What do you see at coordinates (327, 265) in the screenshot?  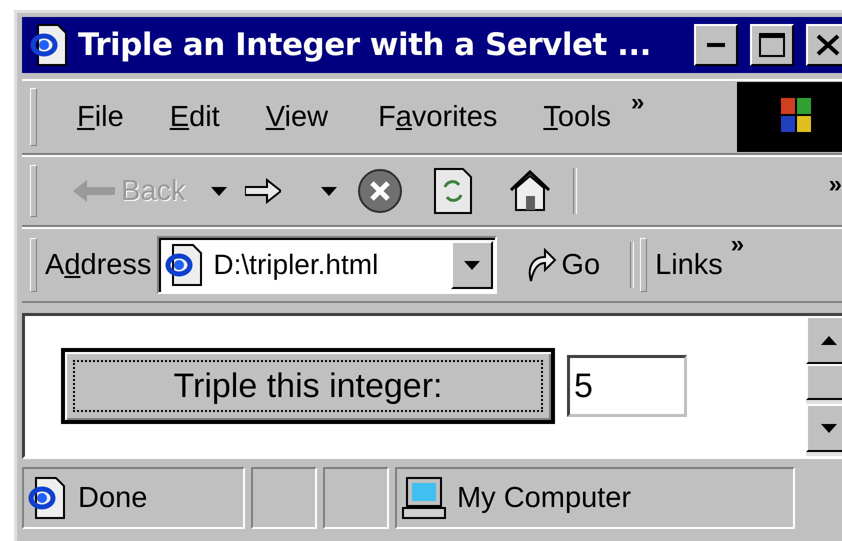 I see `address-field: D:\tripler.html` at bounding box center [327, 265].